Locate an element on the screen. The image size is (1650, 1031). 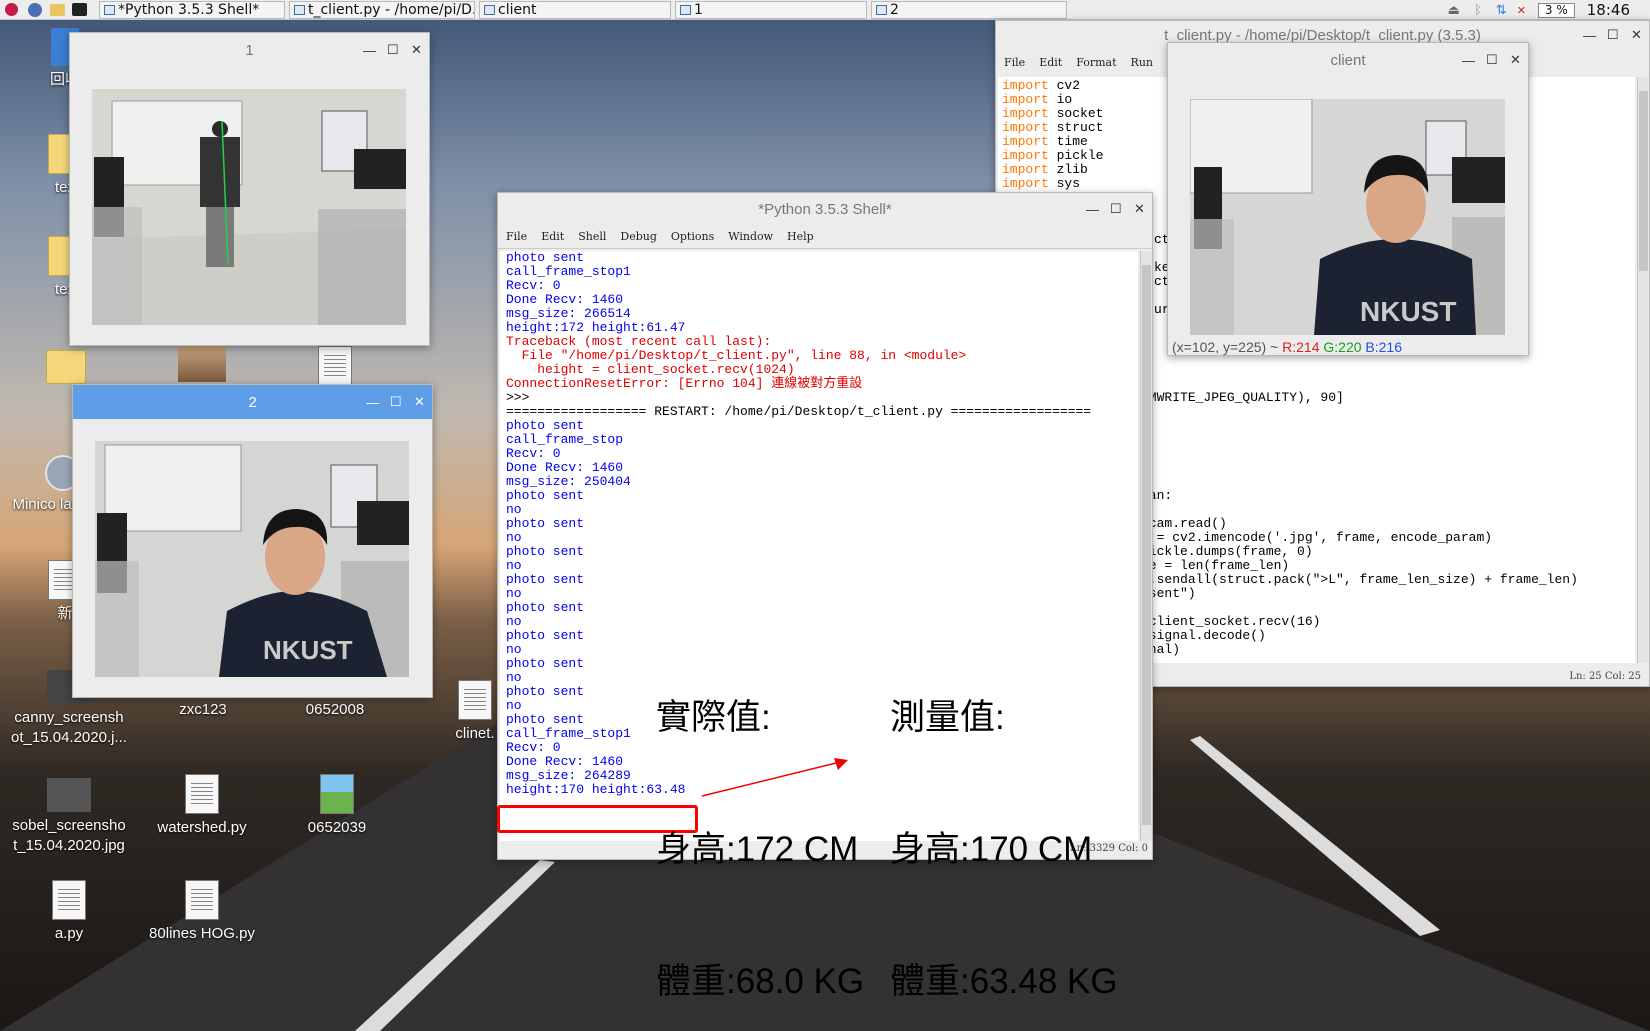
code-line: en = pickle.dumps(frame, 0) is located at coordinates (1207, 551).